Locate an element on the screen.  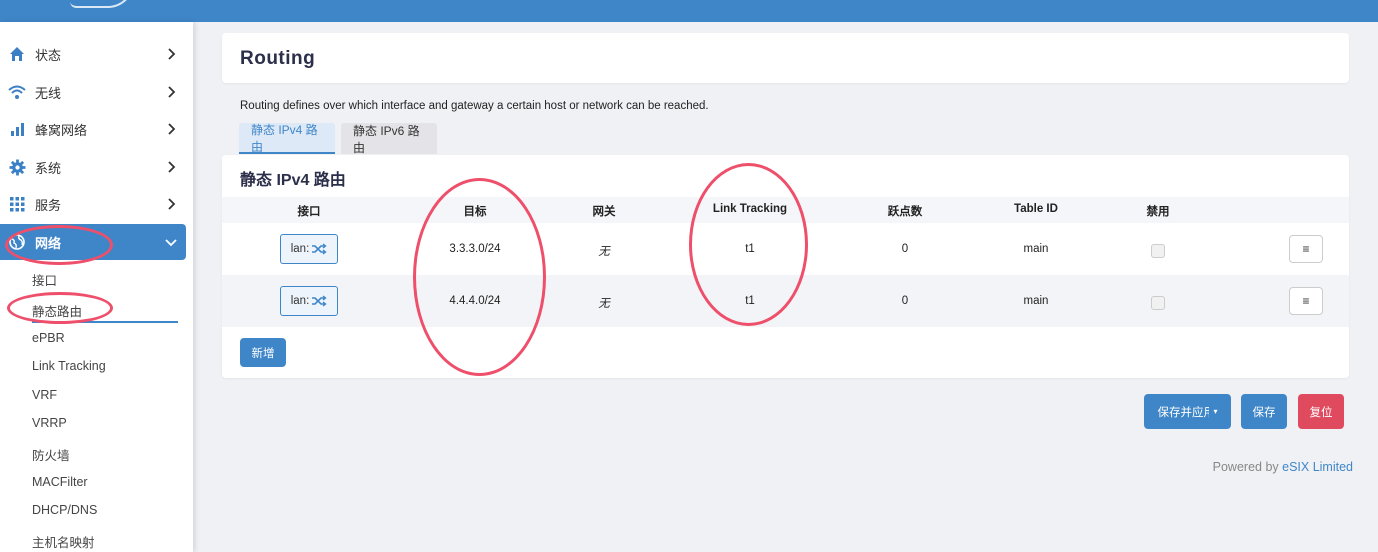
home-icon is located at coordinates (17, 54).